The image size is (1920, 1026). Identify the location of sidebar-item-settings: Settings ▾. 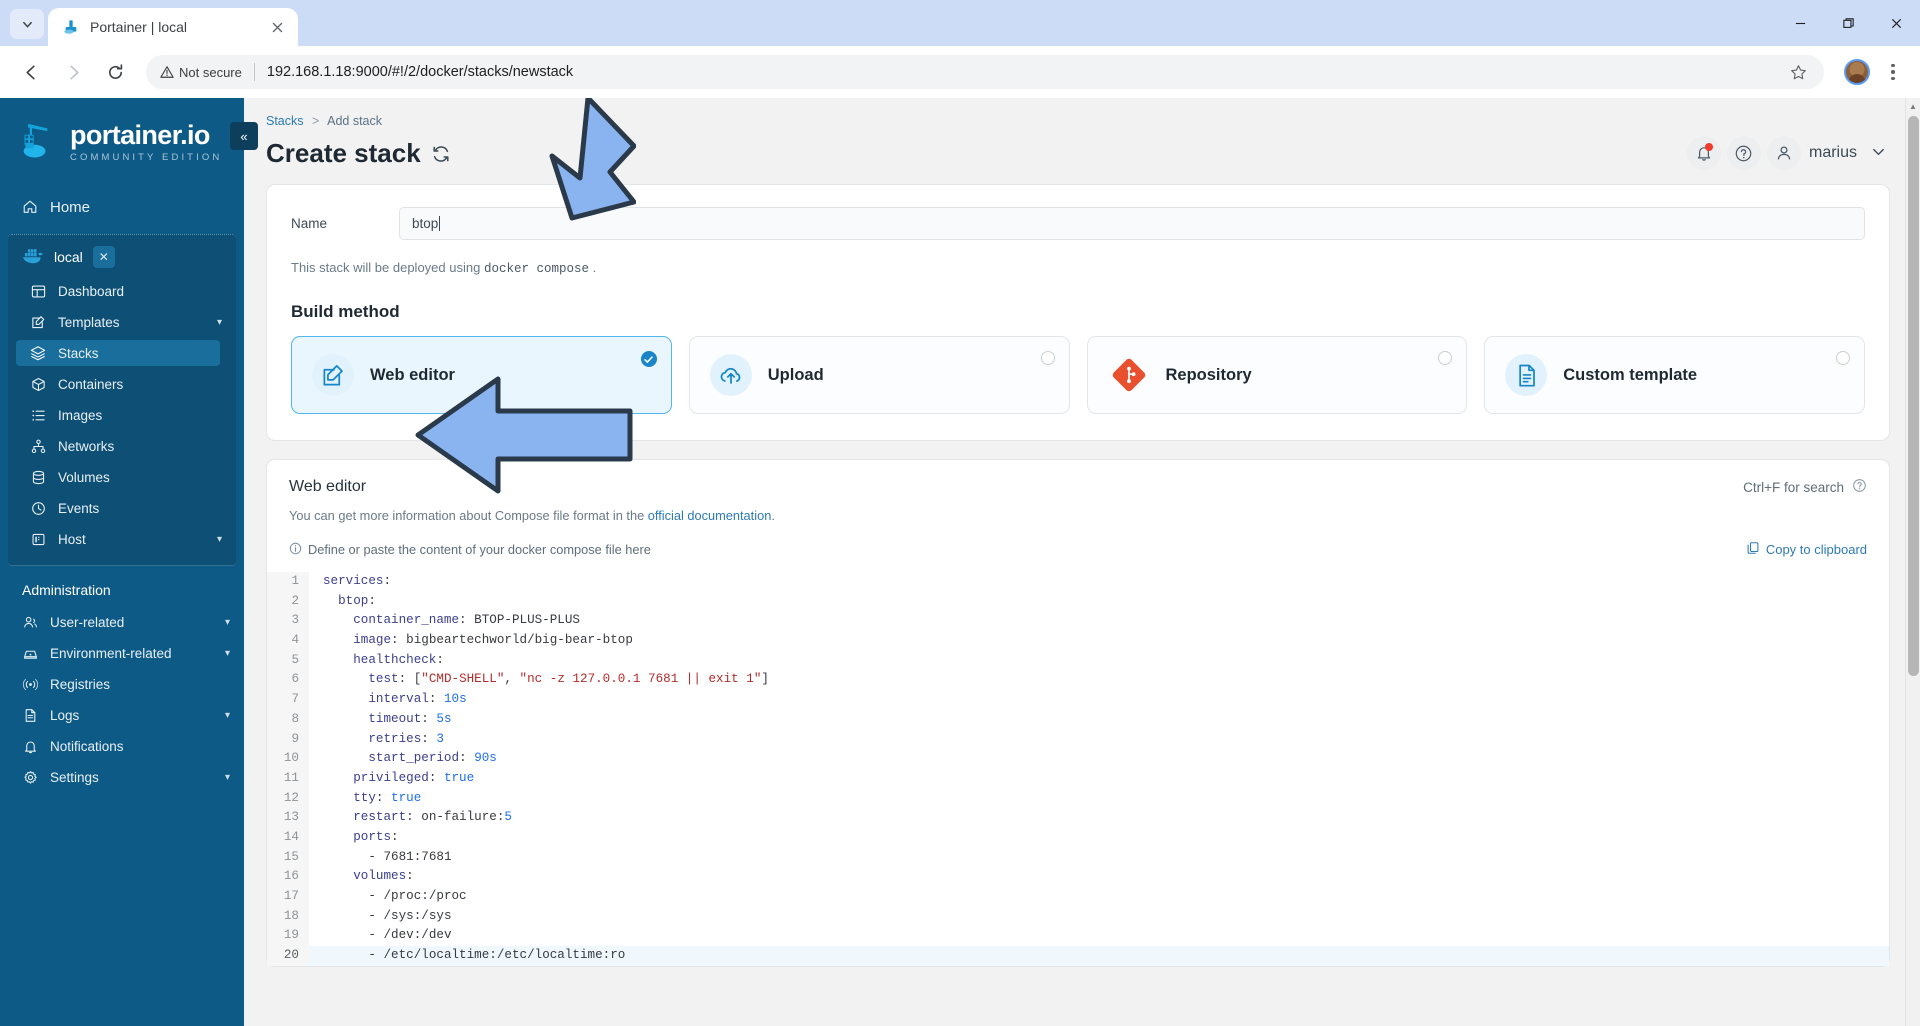
(122, 777).